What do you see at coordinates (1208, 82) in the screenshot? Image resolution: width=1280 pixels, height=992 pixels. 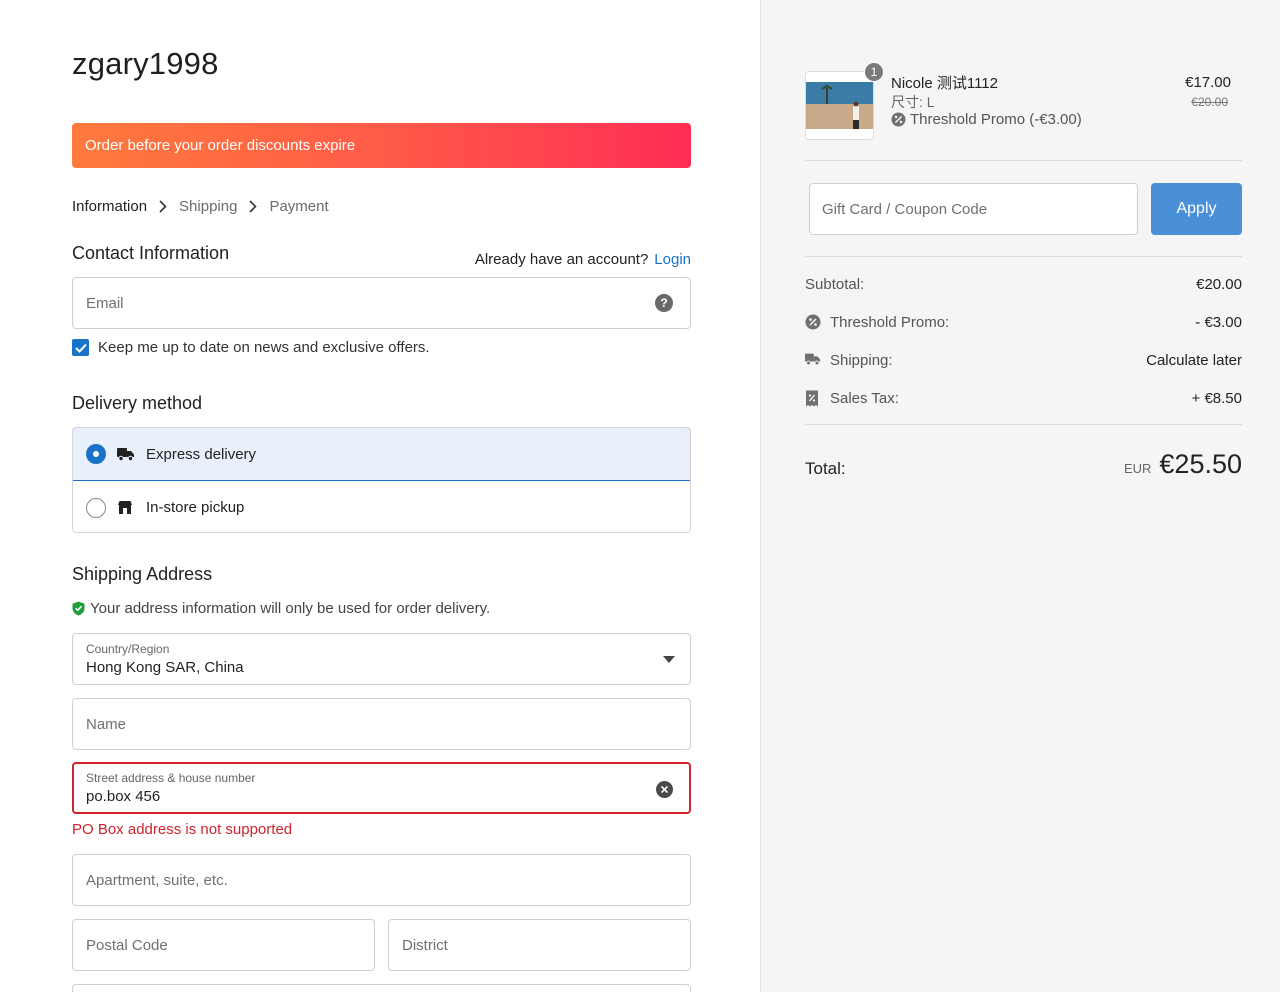 I see `product-price: €17.00` at bounding box center [1208, 82].